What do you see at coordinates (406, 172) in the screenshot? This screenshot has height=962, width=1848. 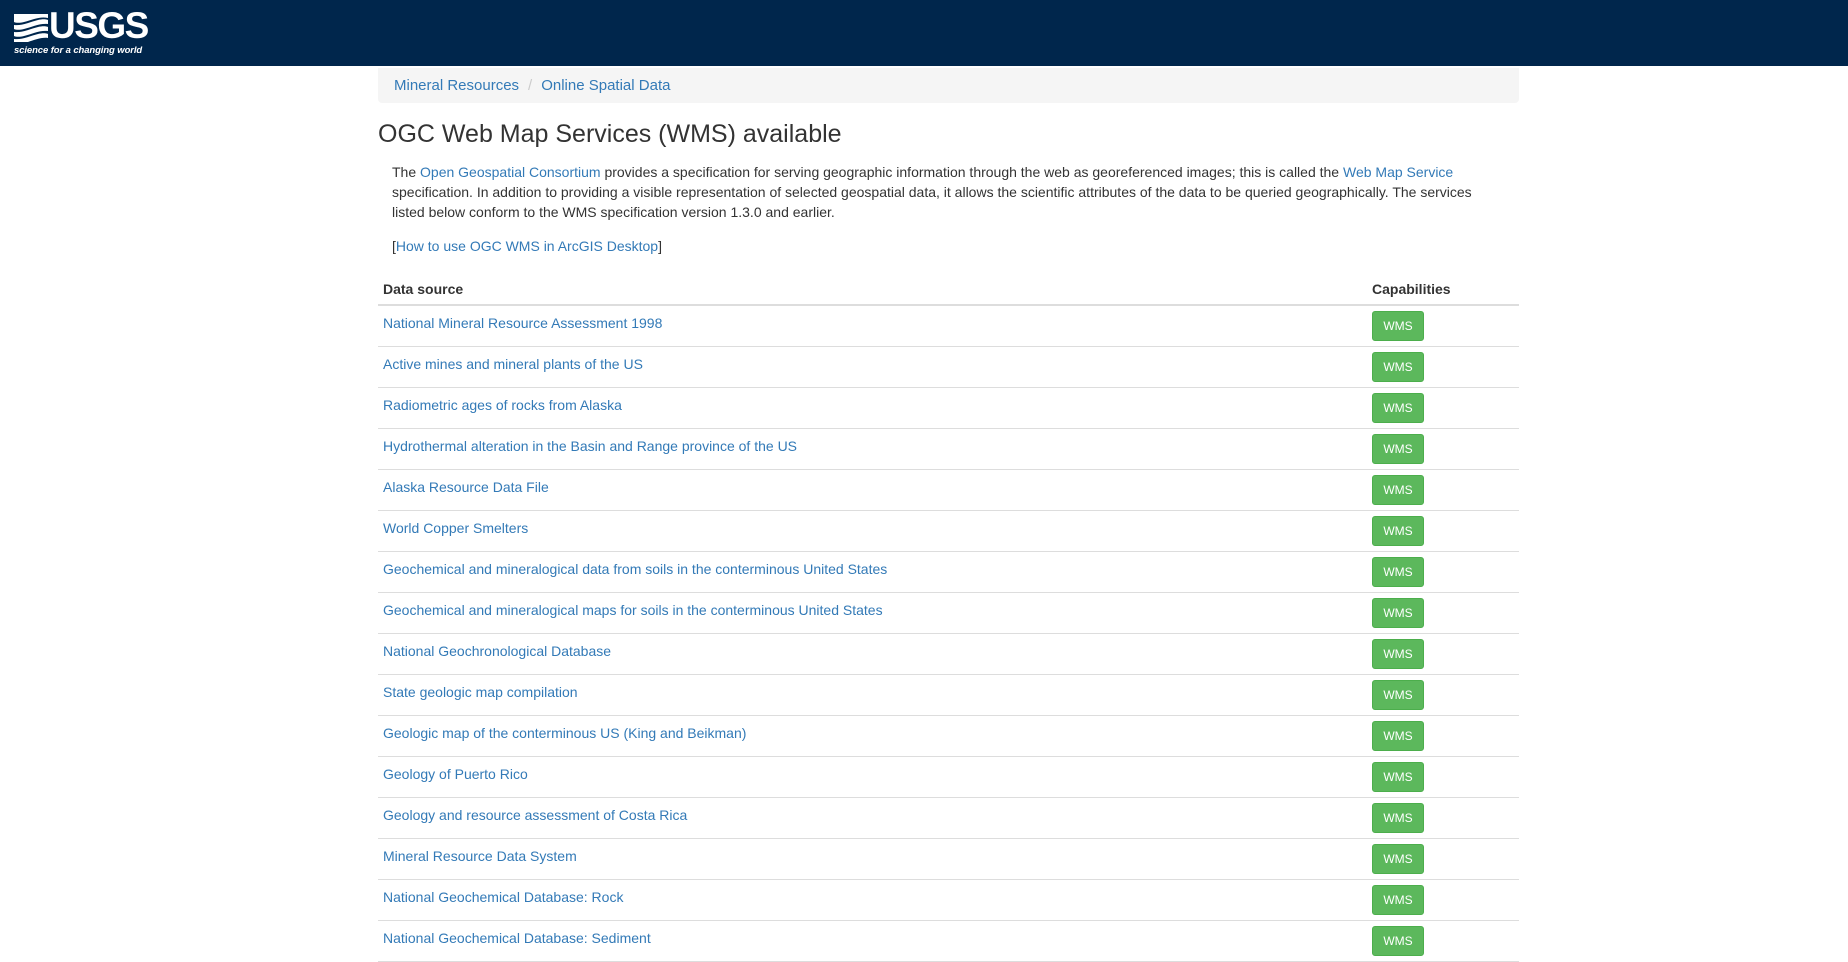 I see `intro-text-1: The` at bounding box center [406, 172].